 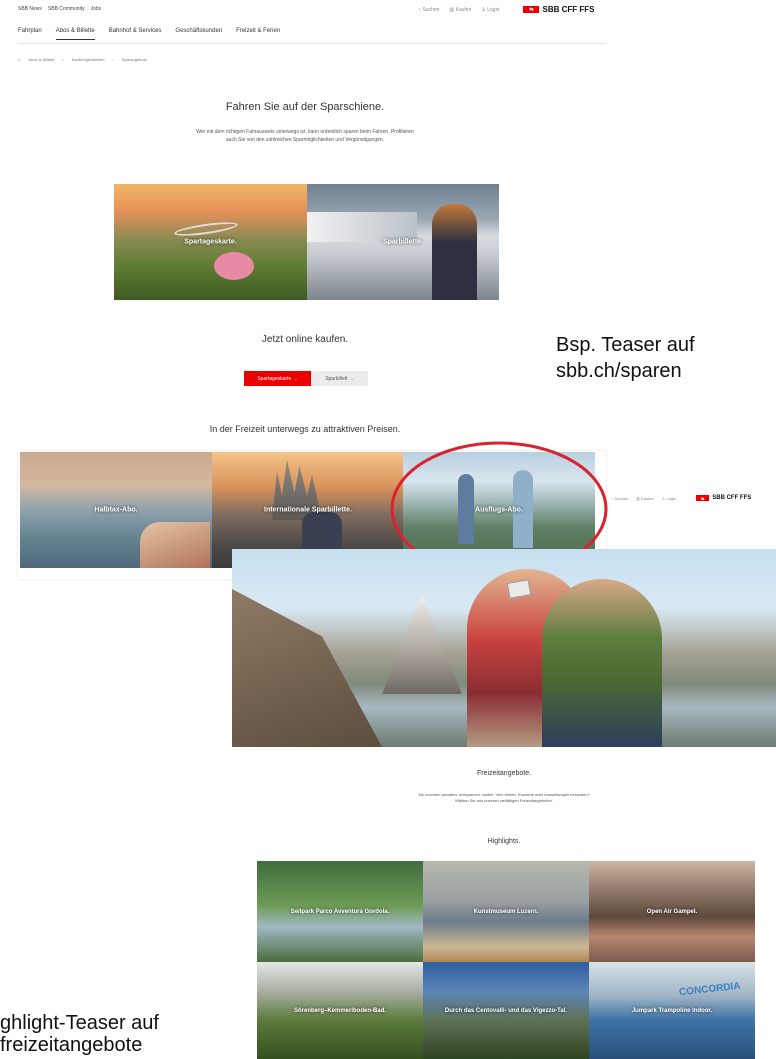 I want to click on callout-bottom: ghlight-Teaser auf freizeitangebote, so click(x=79, y=1034).